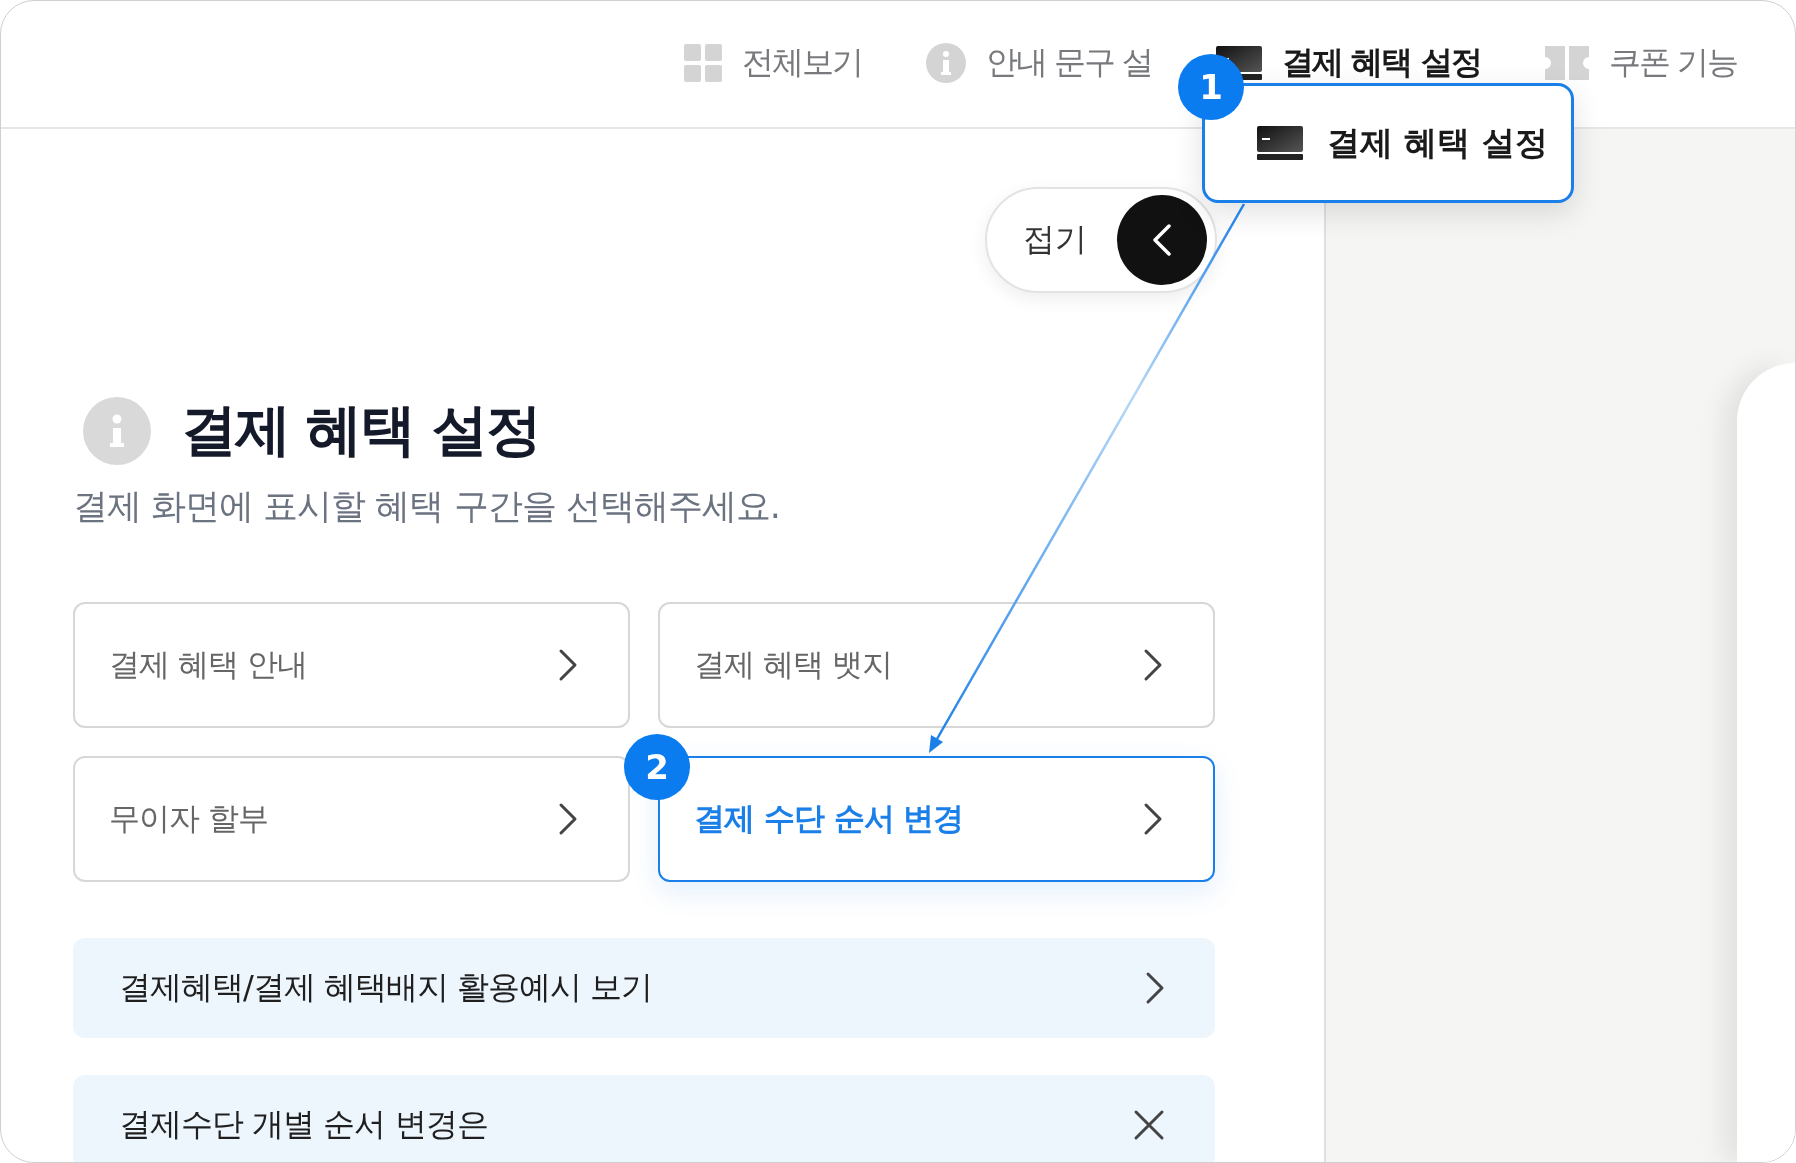 This screenshot has width=1796, height=1163. What do you see at coordinates (360, 430) in the screenshot?
I see `page-title: 결제 혜택 설정` at bounding box center [360, 430].